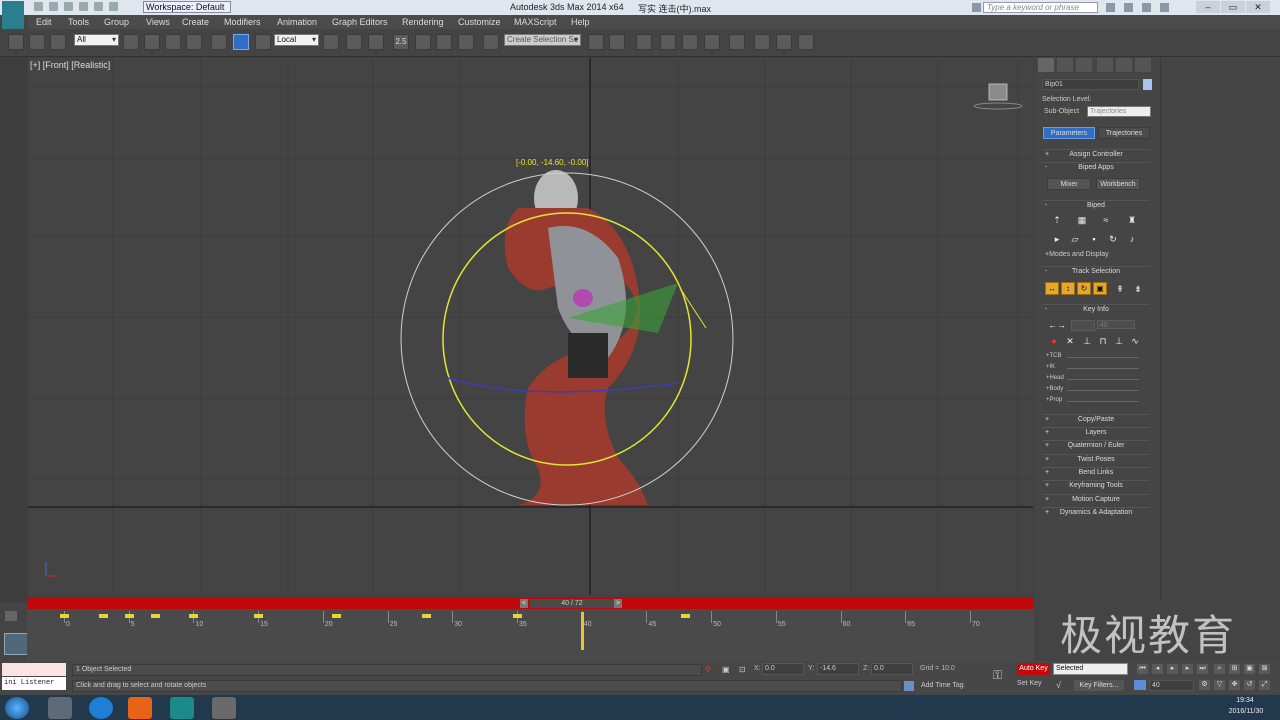 Image resolution: width=1280 pixels, height=720 pixels. I want to click on symmetrical-icon: ⇞, so click(1120, 289).